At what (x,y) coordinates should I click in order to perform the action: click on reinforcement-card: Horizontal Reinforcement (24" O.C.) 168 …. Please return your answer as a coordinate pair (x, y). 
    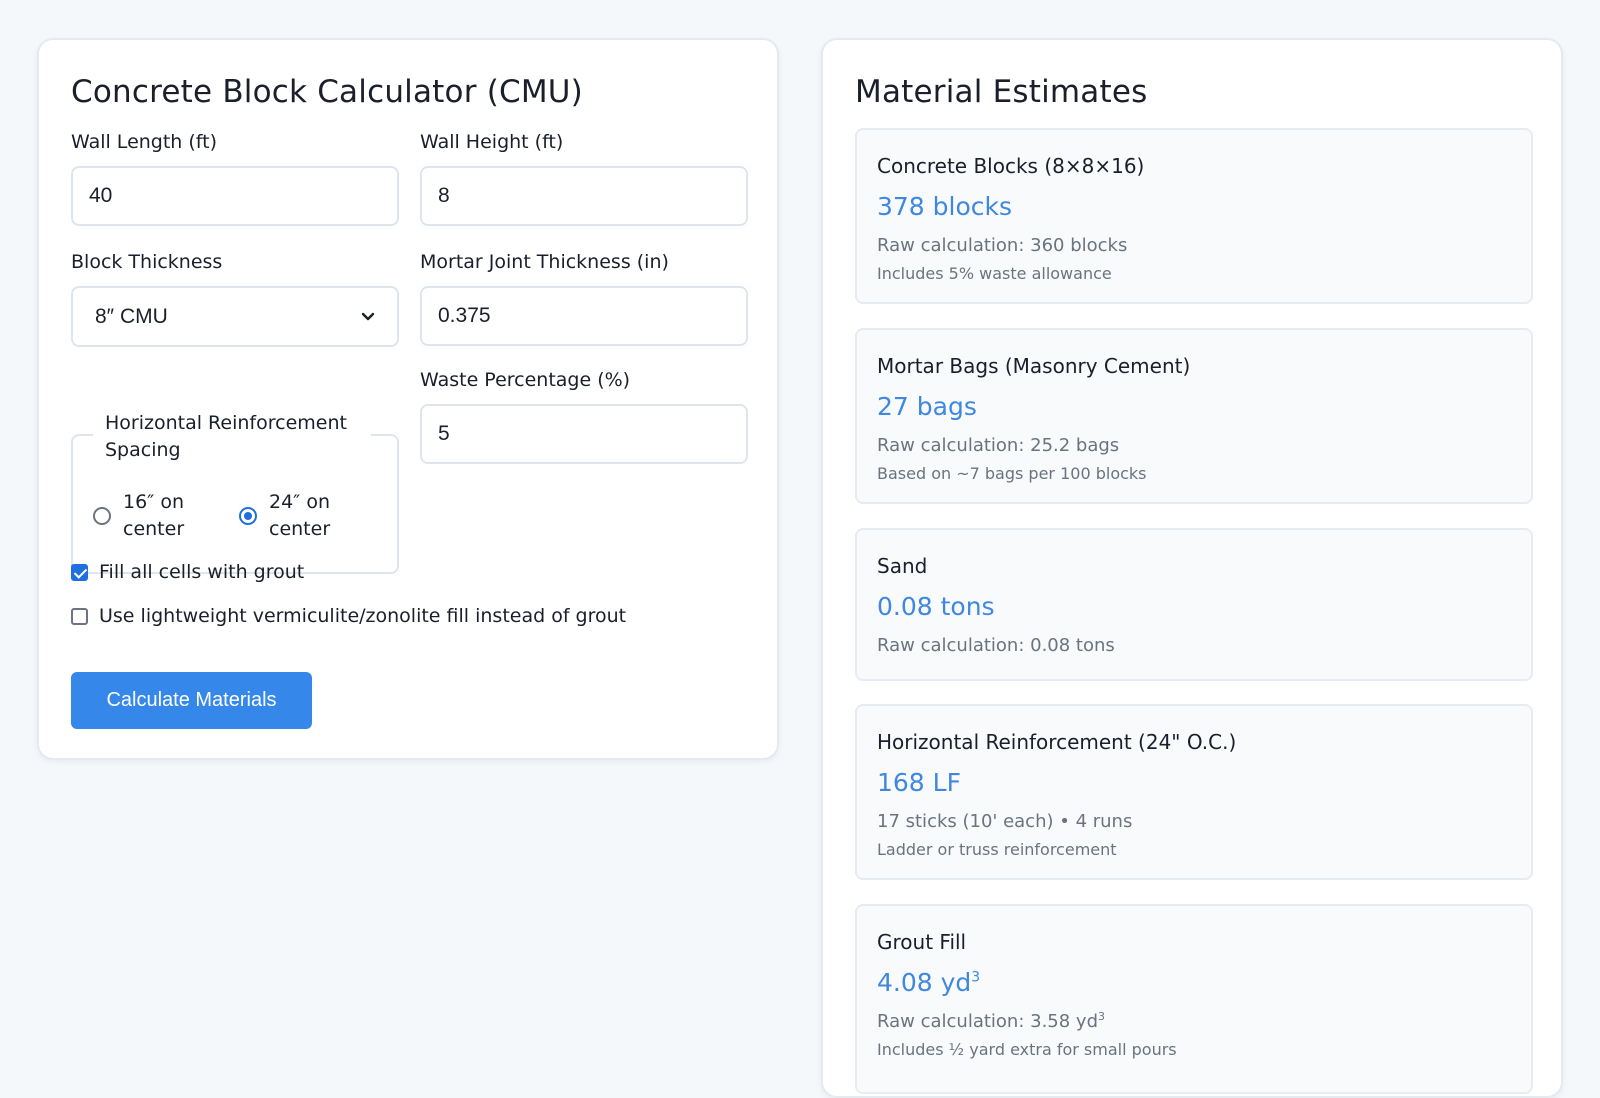
    Looking at the image, I should click on (1194, 792).